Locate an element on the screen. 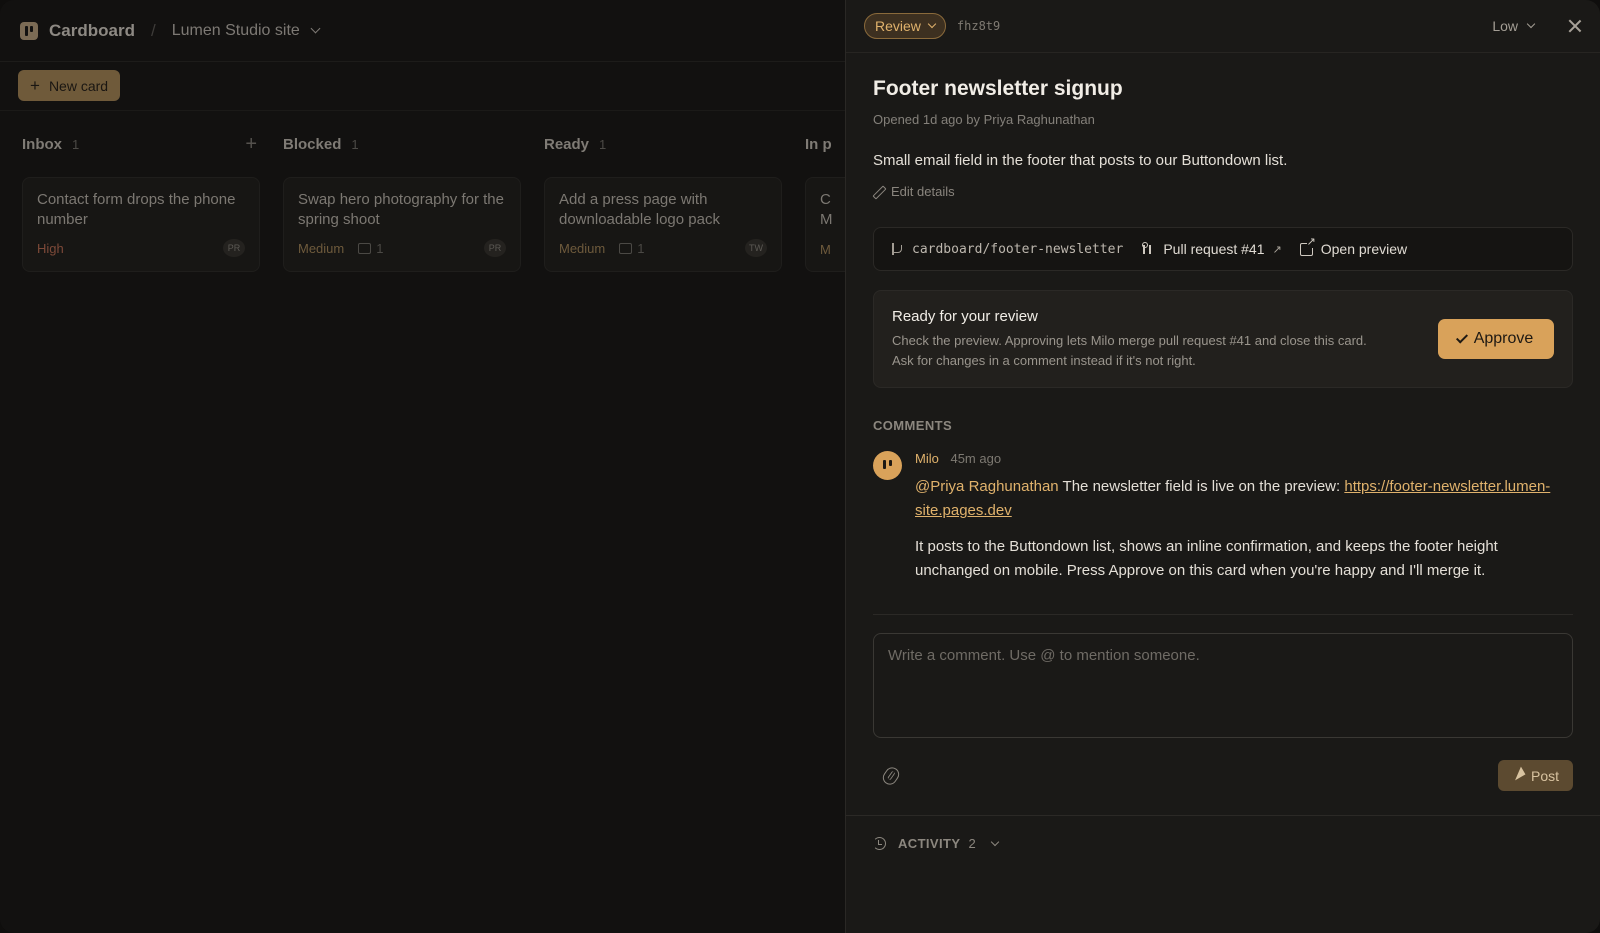  composer-actions: Post is located at coordinates (1223, 775).